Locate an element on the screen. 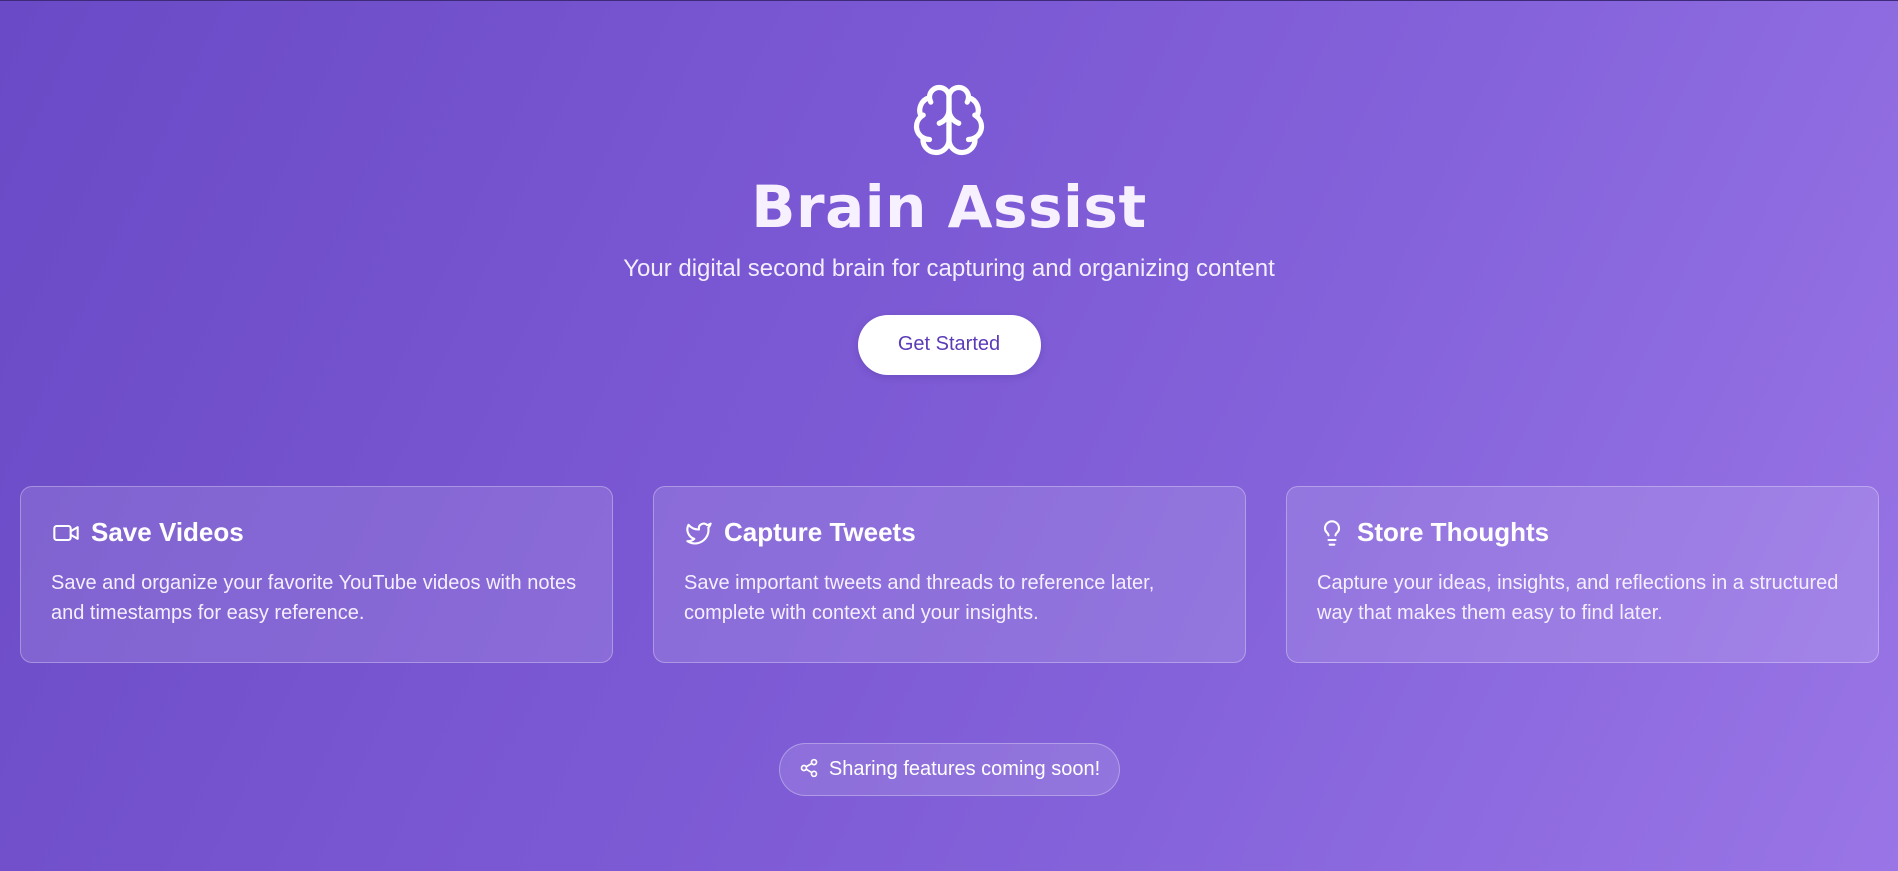 This screenshot has height=871, width=1898. share-icon is located at coordinates (809, 770).